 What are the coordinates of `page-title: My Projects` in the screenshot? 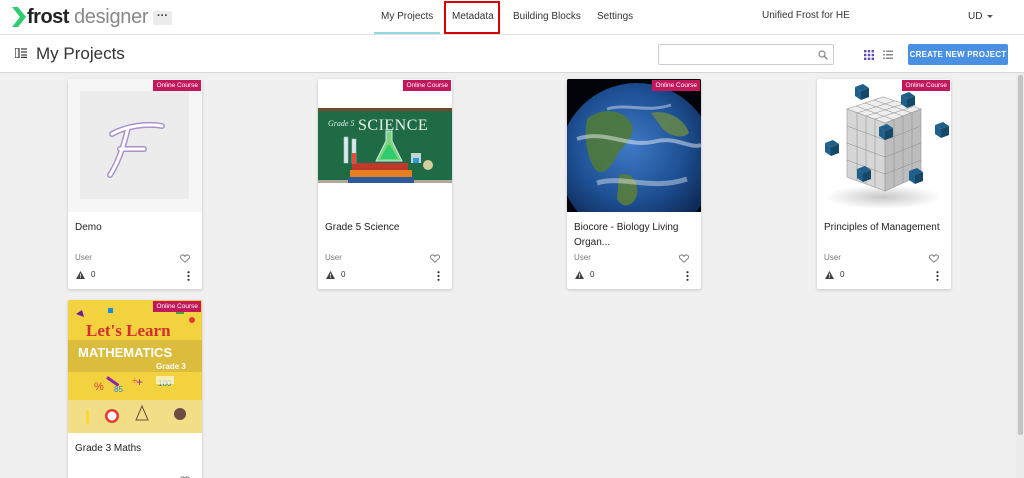 It's located at (80, 53).